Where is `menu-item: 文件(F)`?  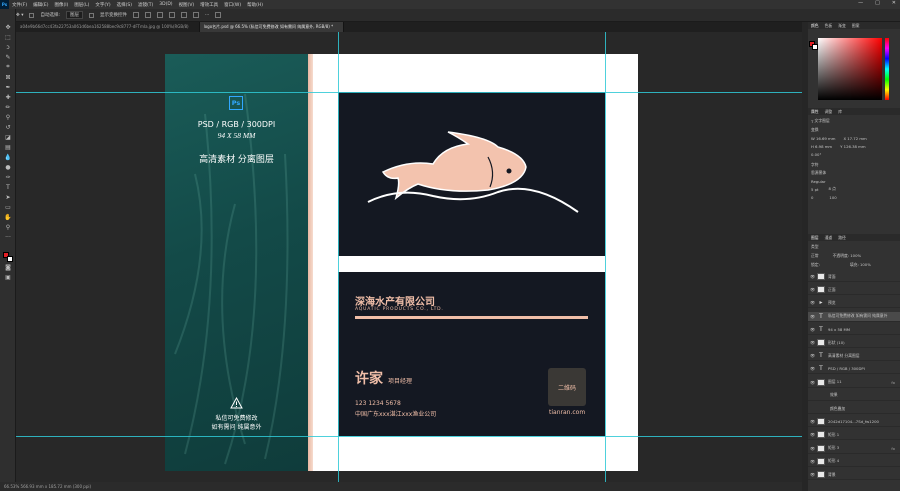
menu-item: 文件(F) is located at coordinates (19, 5).